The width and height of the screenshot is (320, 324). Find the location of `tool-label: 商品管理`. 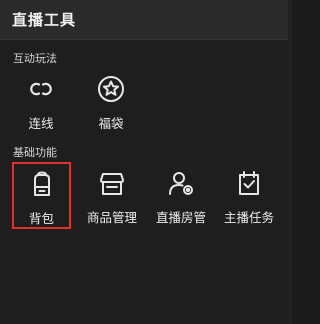

tool-label: 商品管理 is located at coordinates (111, 217).